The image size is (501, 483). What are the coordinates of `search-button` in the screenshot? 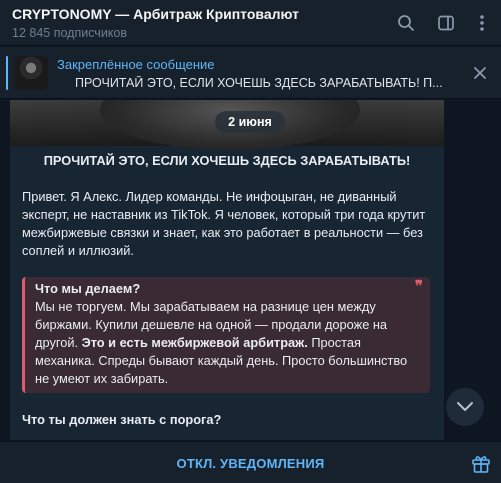 It's located at (406, 23).